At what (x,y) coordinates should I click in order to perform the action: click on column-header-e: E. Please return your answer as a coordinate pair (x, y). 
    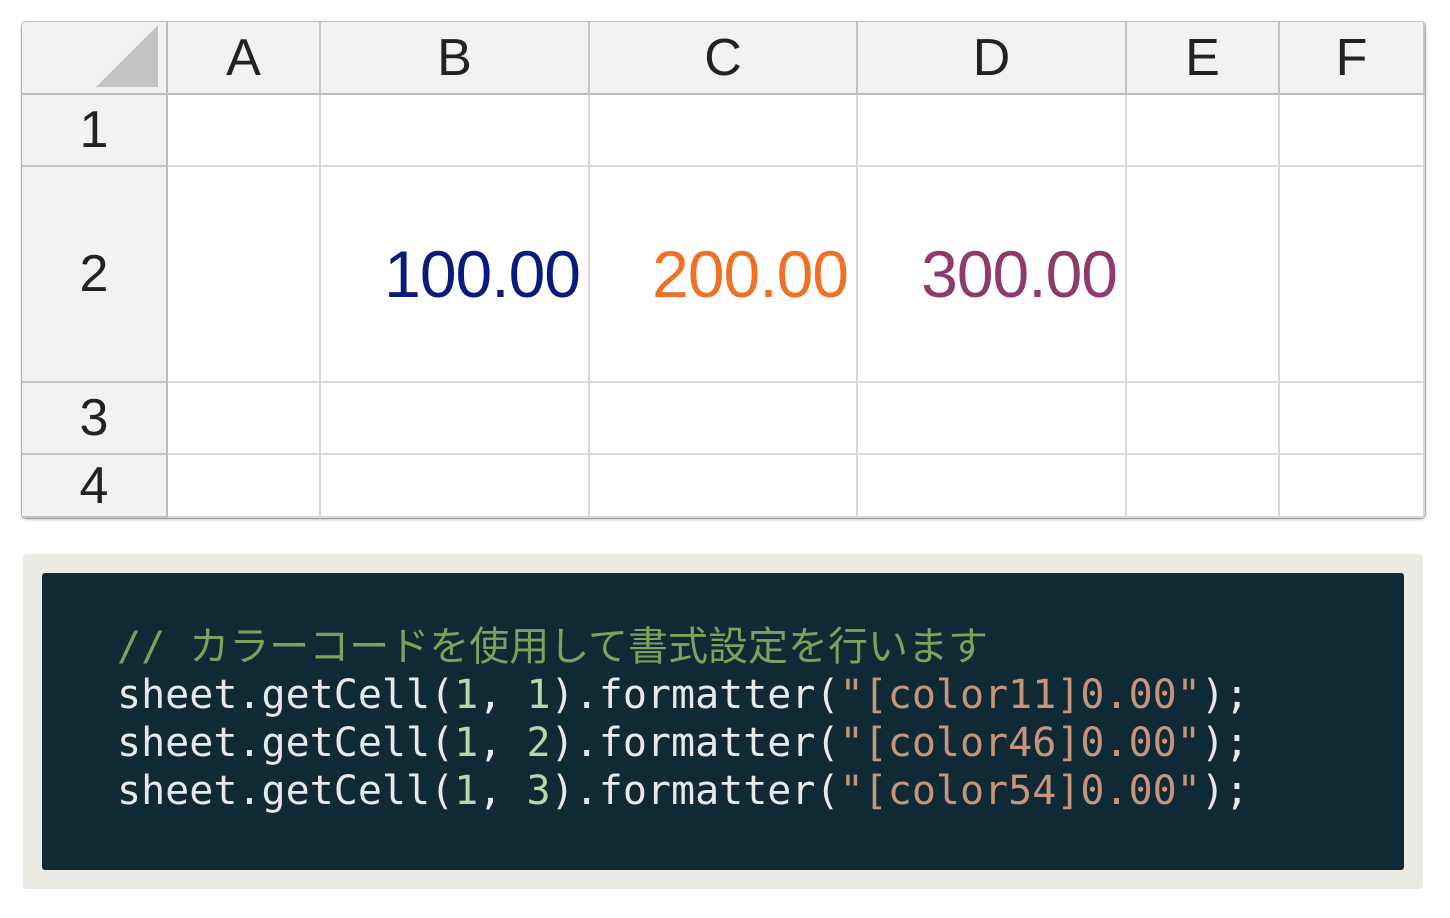
    Looking at the image, I should click on (1203, 58).